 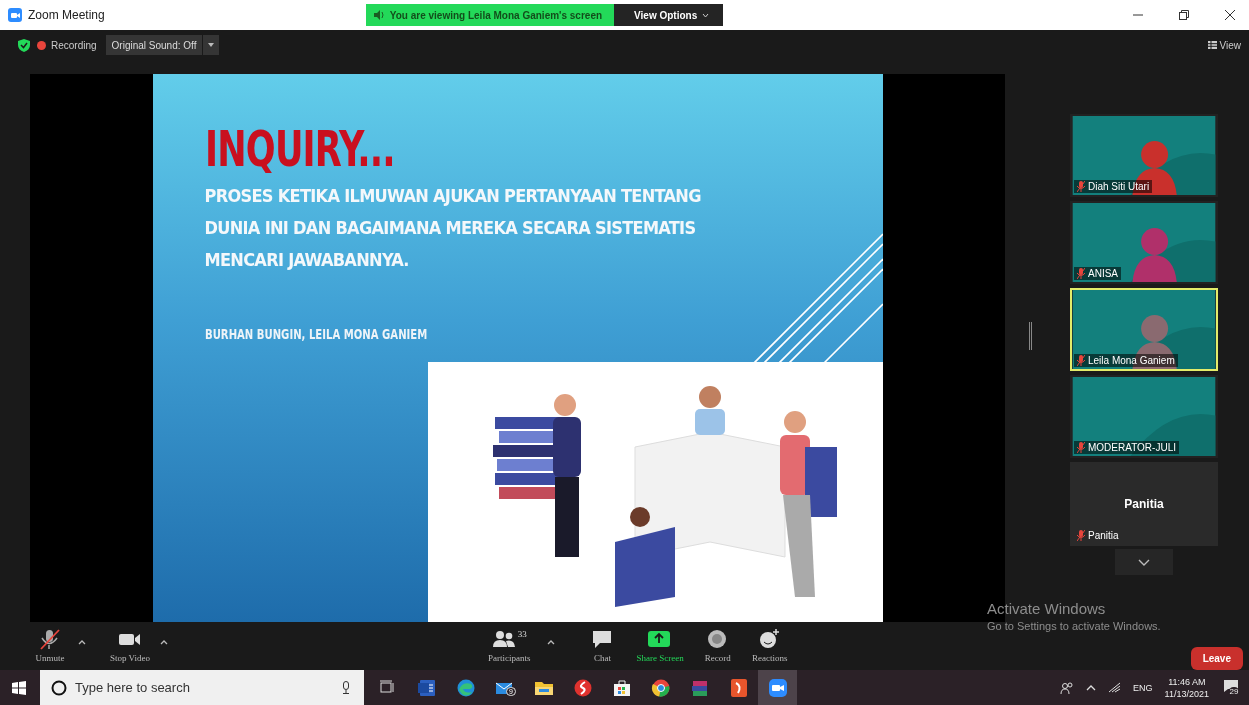 I want to click on view-options-button: View Options, so click(x=669, y=15).